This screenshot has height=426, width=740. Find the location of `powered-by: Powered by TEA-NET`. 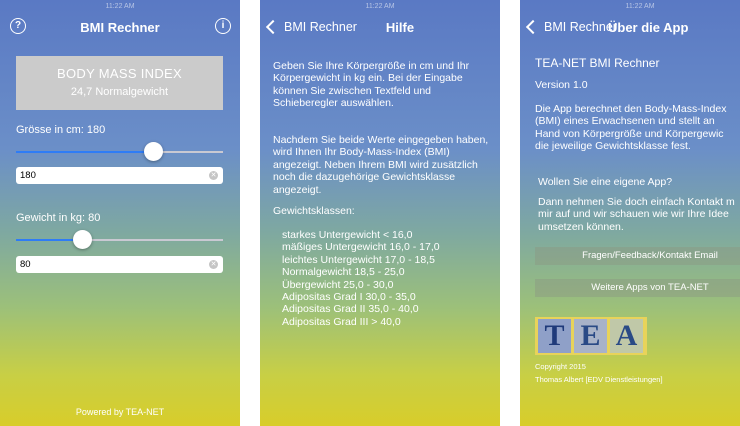

powered-by: Powered by TEA-NET is located at coordinates (120, 412).